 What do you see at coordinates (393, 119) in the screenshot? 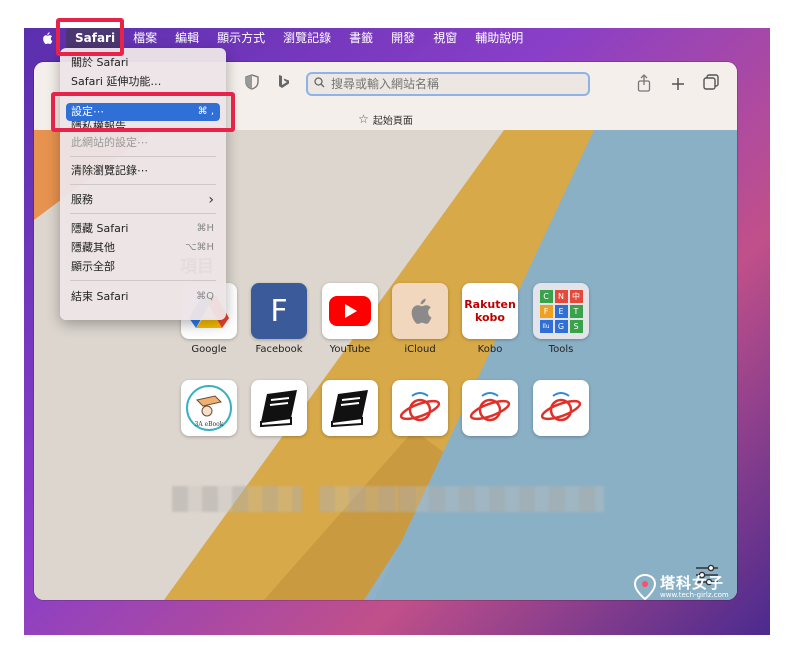
I see `tab-start-page: 起始頁面` at bounding box center [393, 119].